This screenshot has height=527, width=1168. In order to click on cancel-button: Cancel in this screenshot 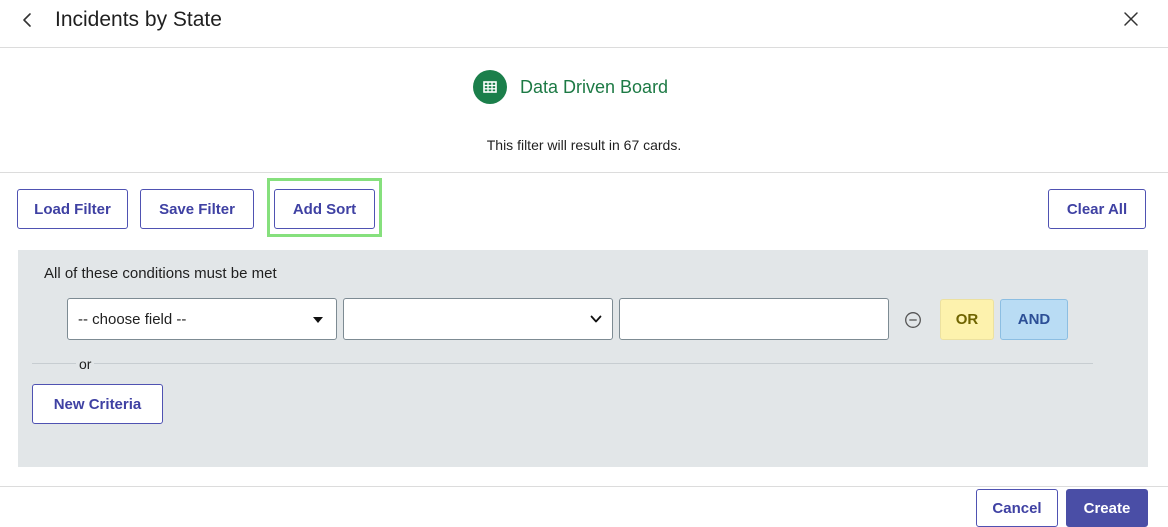, I will do `click(1017, 508)`.